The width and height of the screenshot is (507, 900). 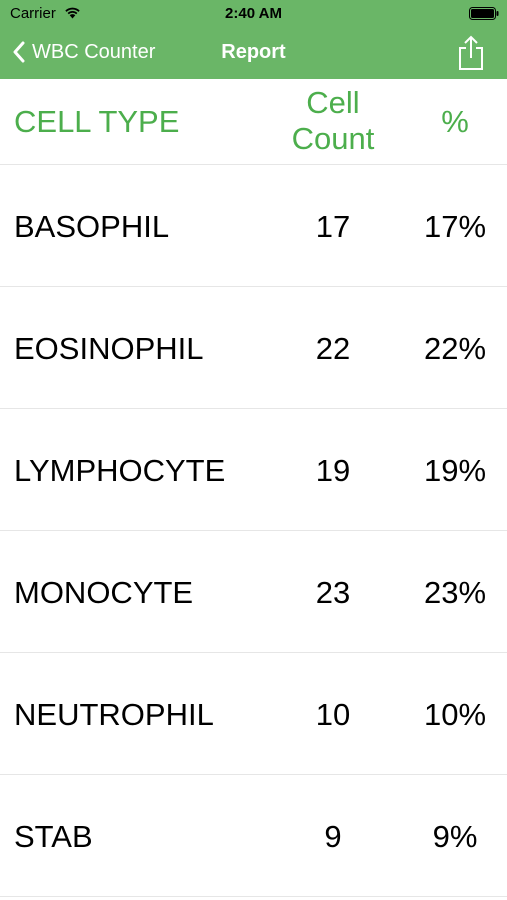 I want to click on cell-count: 17, so click(x=333, y=226).